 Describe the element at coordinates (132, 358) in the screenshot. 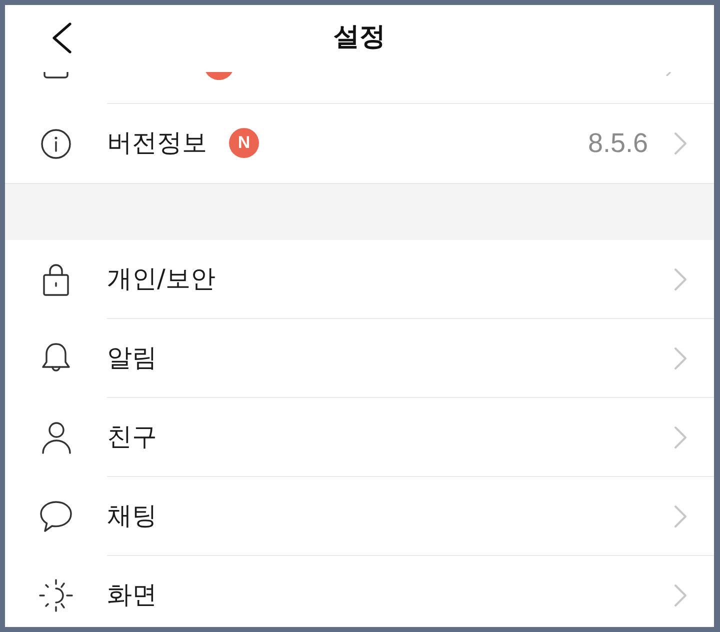

I see `settings-item: 알림` at that location.